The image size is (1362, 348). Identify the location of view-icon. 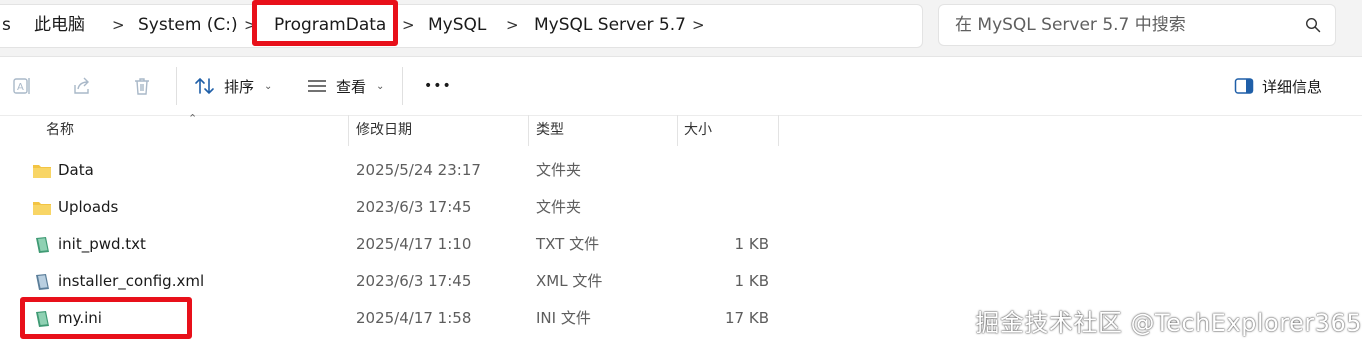
(317, 86).